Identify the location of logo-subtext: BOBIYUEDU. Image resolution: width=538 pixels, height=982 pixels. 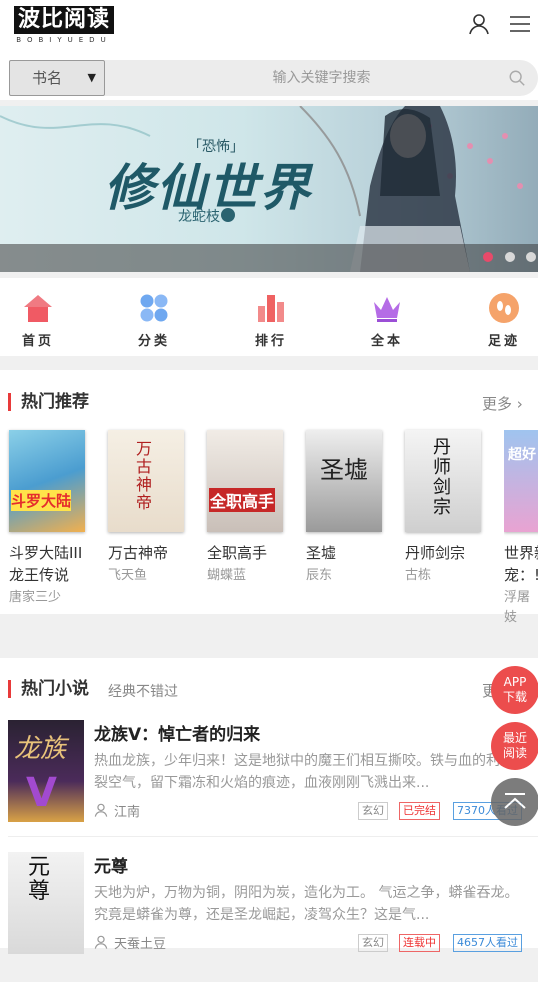
(64, 40).